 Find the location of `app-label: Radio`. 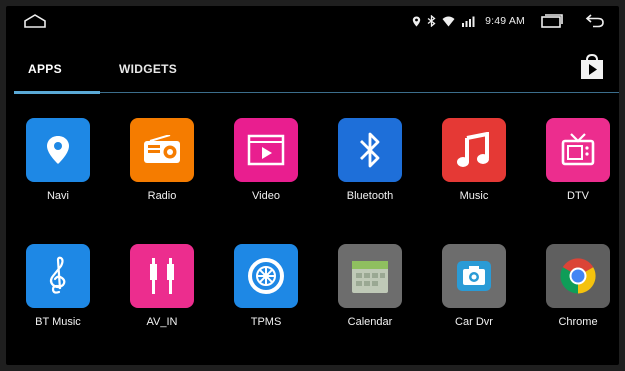

app-label: Radio is located at coordinates (162, 196).